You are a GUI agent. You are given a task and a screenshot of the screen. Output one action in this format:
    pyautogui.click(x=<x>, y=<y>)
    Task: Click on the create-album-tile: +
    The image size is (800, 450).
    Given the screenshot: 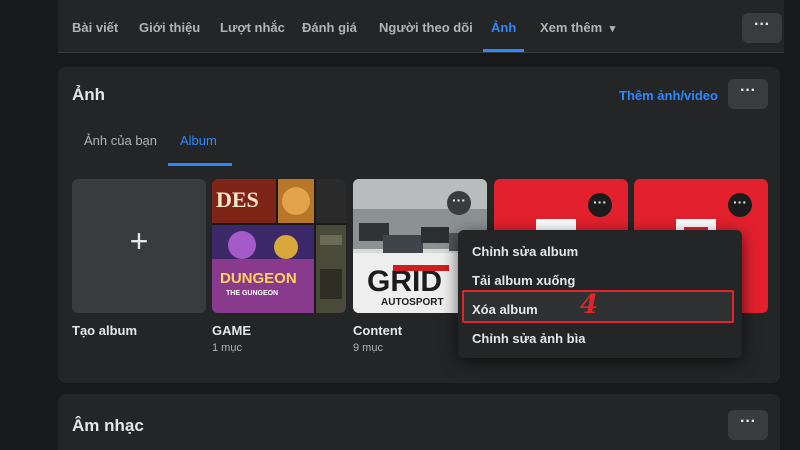 What is the action you would take?
    pyautogui.click(x=139, y=246)
    